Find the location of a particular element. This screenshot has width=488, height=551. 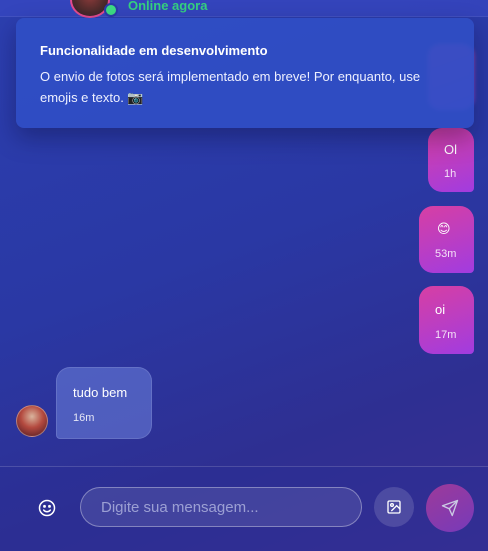

message-bubble-incoming: tudo bem 16m is located at coordinates (104, 403).